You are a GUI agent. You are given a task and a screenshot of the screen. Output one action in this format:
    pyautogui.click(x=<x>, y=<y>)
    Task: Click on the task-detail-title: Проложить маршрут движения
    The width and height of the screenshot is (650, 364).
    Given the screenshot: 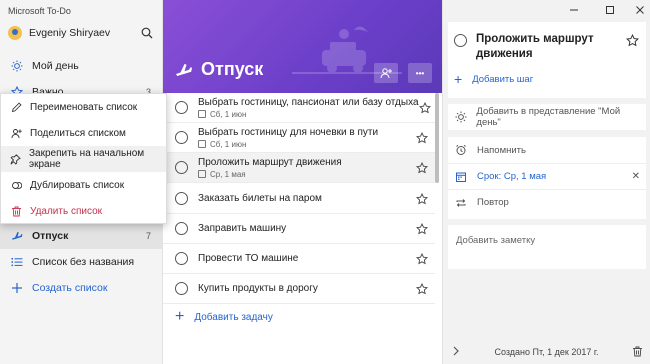 What is the action you would take?
    pyautogui.click(x=551, y=47)
    